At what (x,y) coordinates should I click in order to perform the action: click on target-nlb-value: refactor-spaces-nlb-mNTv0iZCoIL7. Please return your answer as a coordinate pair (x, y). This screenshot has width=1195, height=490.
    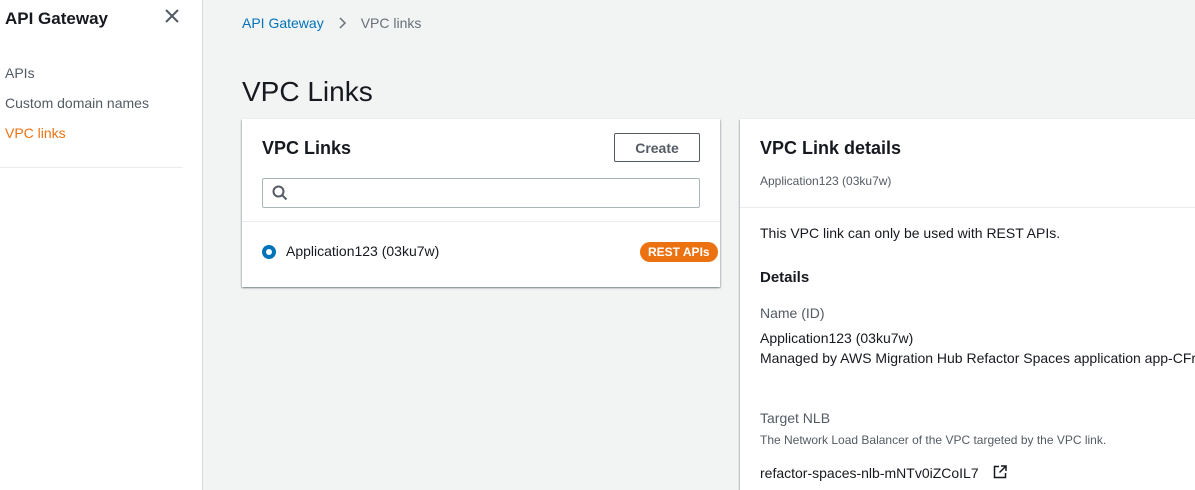
    Looking at the image, I should click on (869, 473).